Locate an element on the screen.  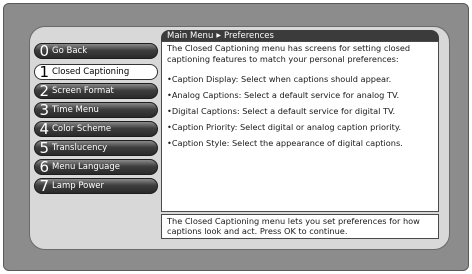
menu-item-label: Translucency is located at coordinates (80, 148).